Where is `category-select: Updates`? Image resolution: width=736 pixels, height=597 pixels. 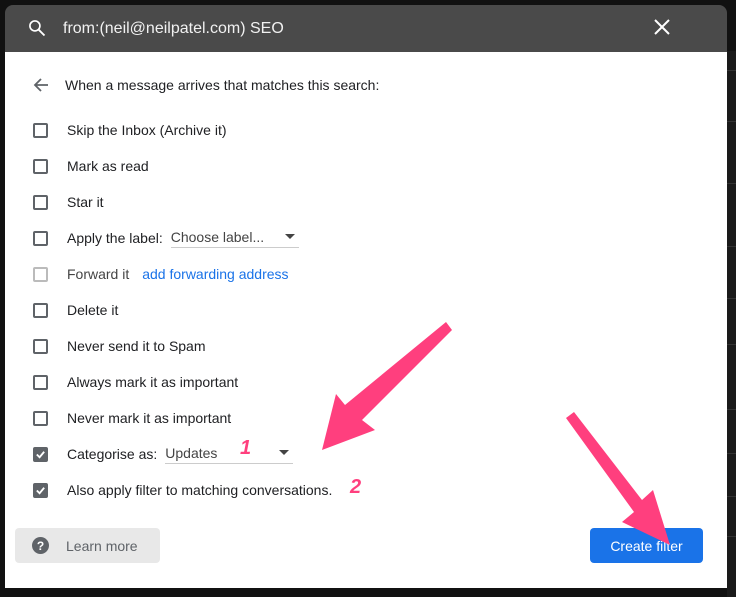
category-select: Updates is located at coordinates (229, 454).